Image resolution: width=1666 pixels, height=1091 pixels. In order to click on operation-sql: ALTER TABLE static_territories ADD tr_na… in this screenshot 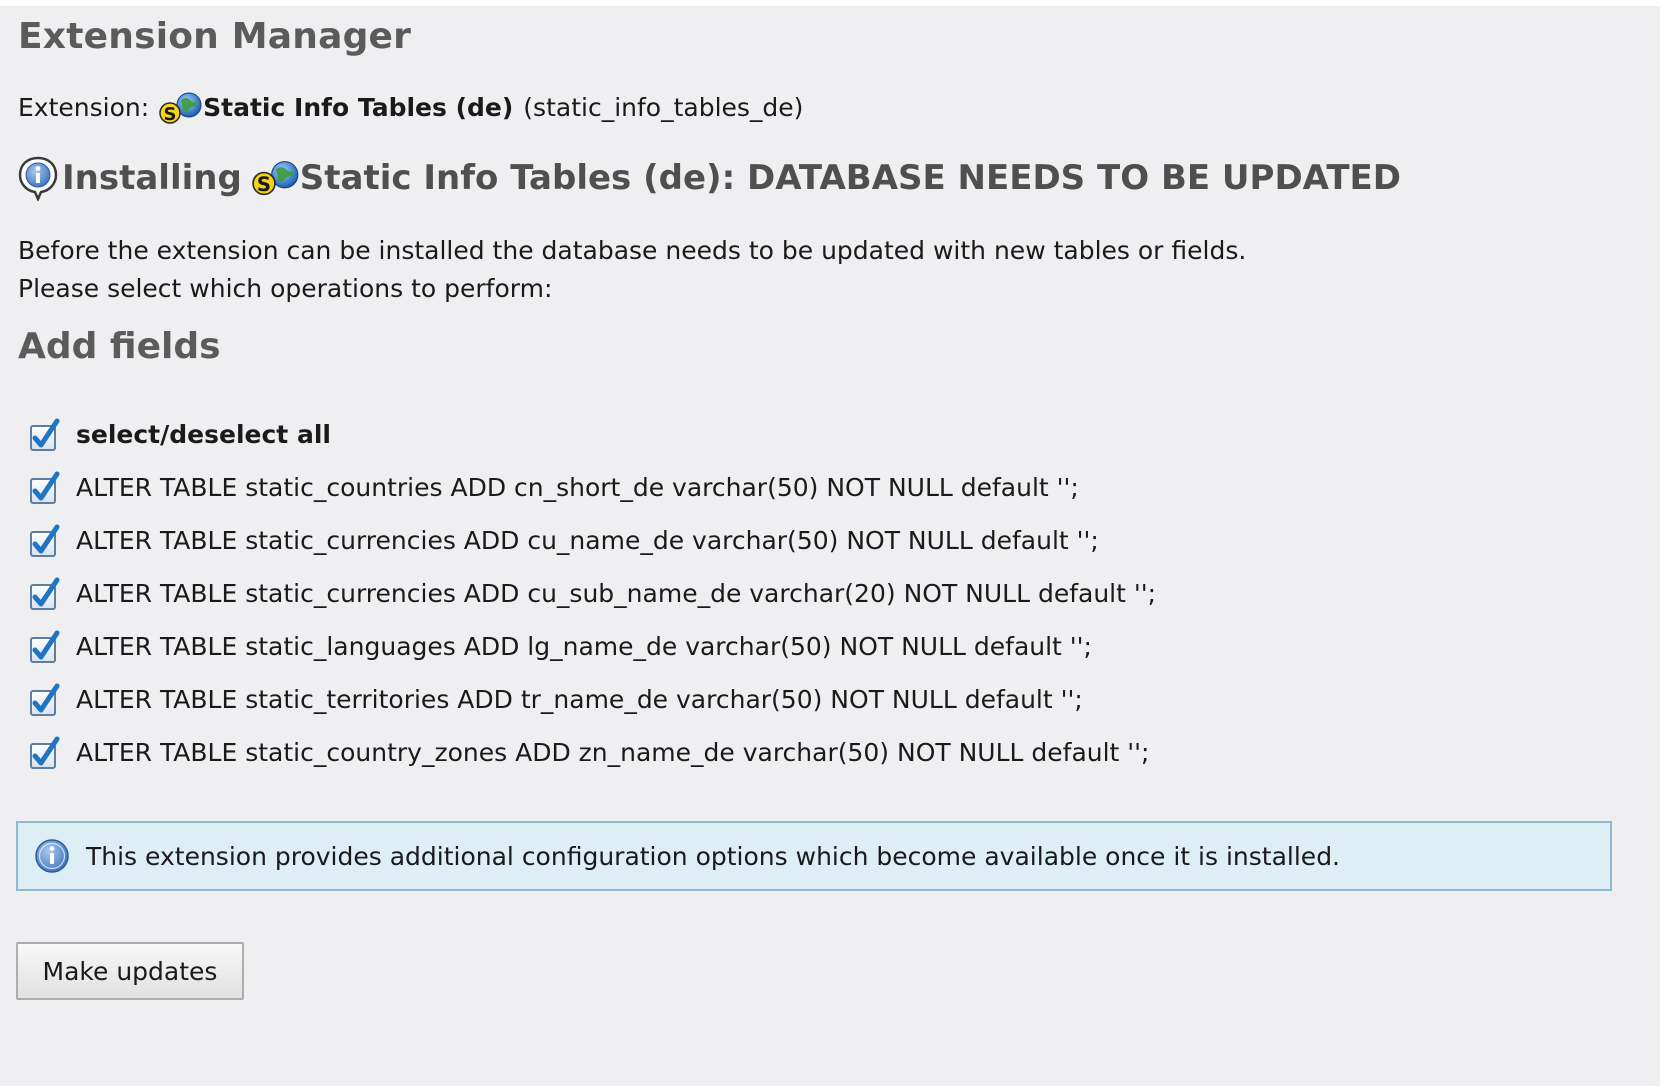, I will do `click(579, 699)`.